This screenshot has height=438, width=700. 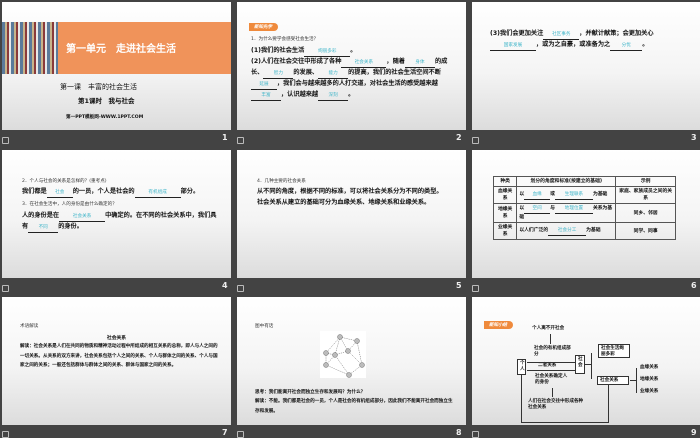 I want to click on table-header: 种类 划分的角度和标准(按建立的基础) 示例, so click(x=584, y=181).